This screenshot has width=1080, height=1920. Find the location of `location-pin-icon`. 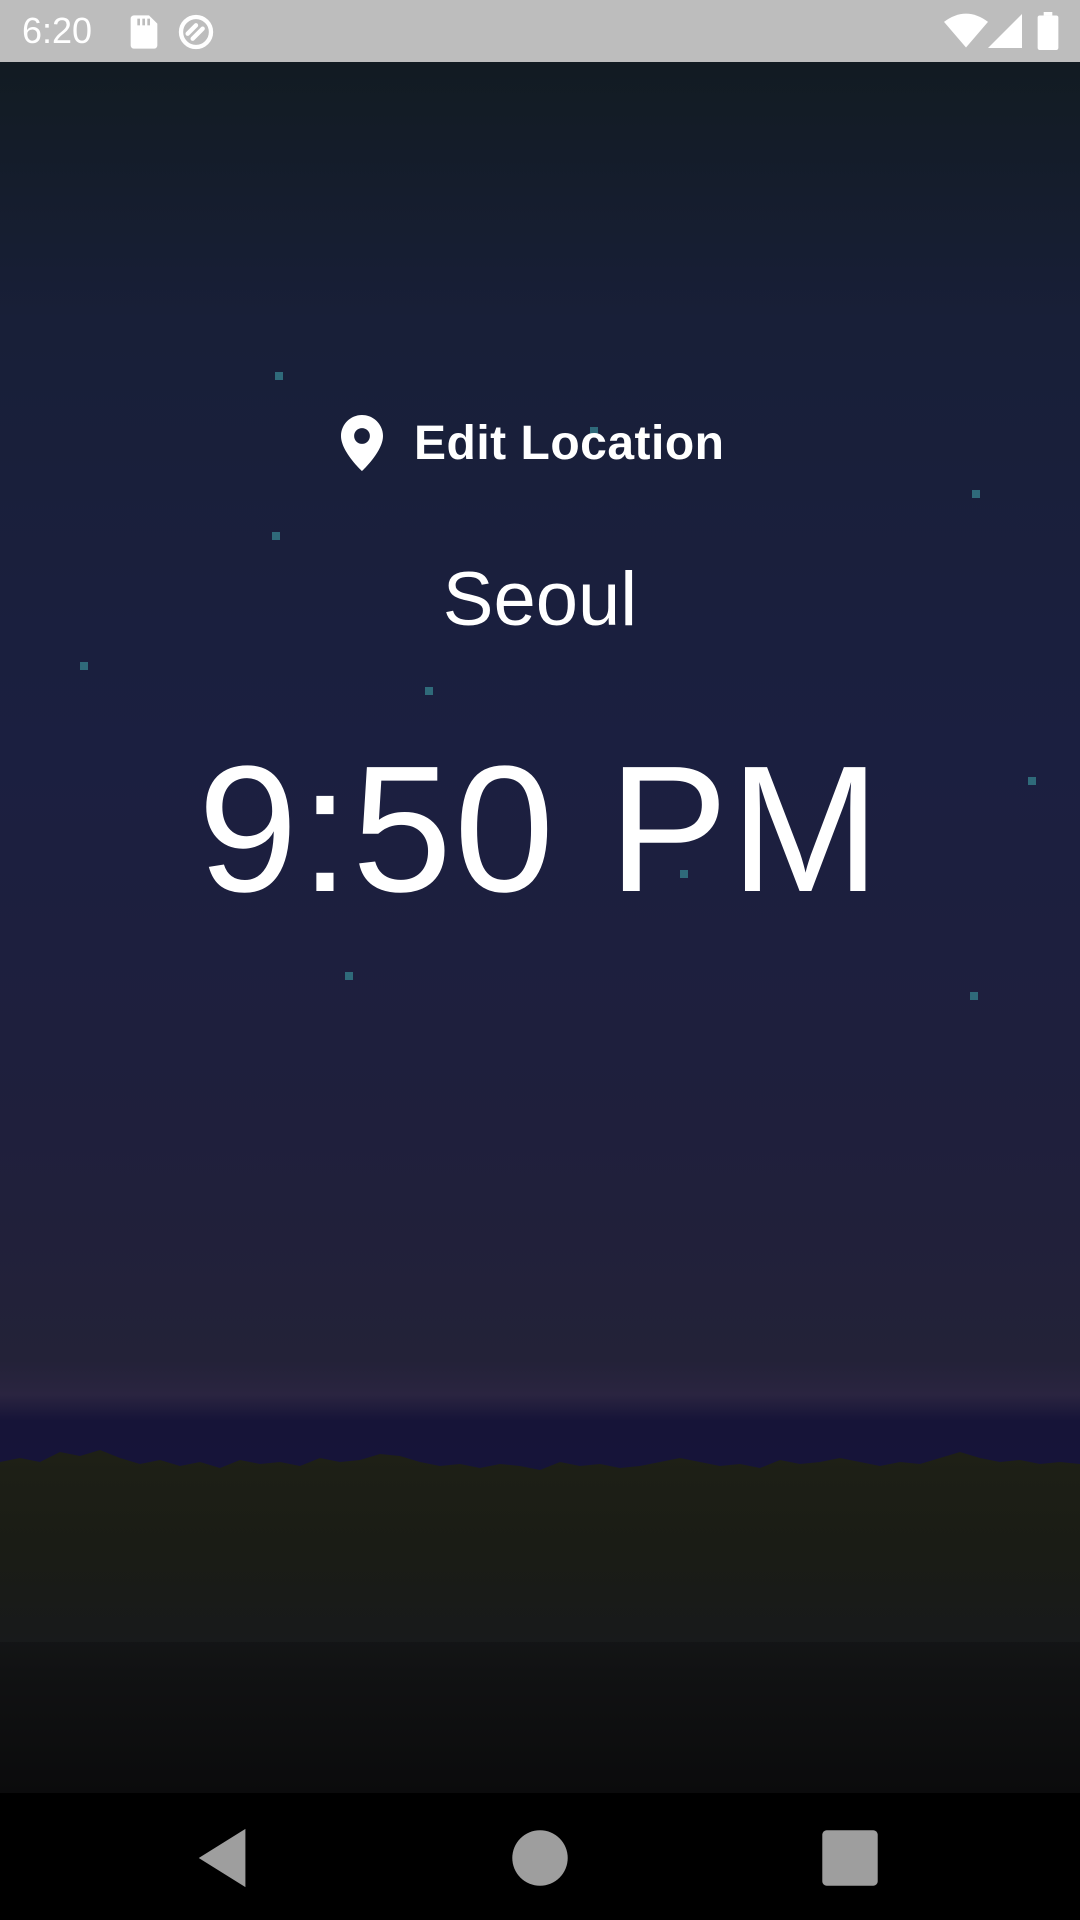

location-pin-icon is located at coordinates (362, 443).